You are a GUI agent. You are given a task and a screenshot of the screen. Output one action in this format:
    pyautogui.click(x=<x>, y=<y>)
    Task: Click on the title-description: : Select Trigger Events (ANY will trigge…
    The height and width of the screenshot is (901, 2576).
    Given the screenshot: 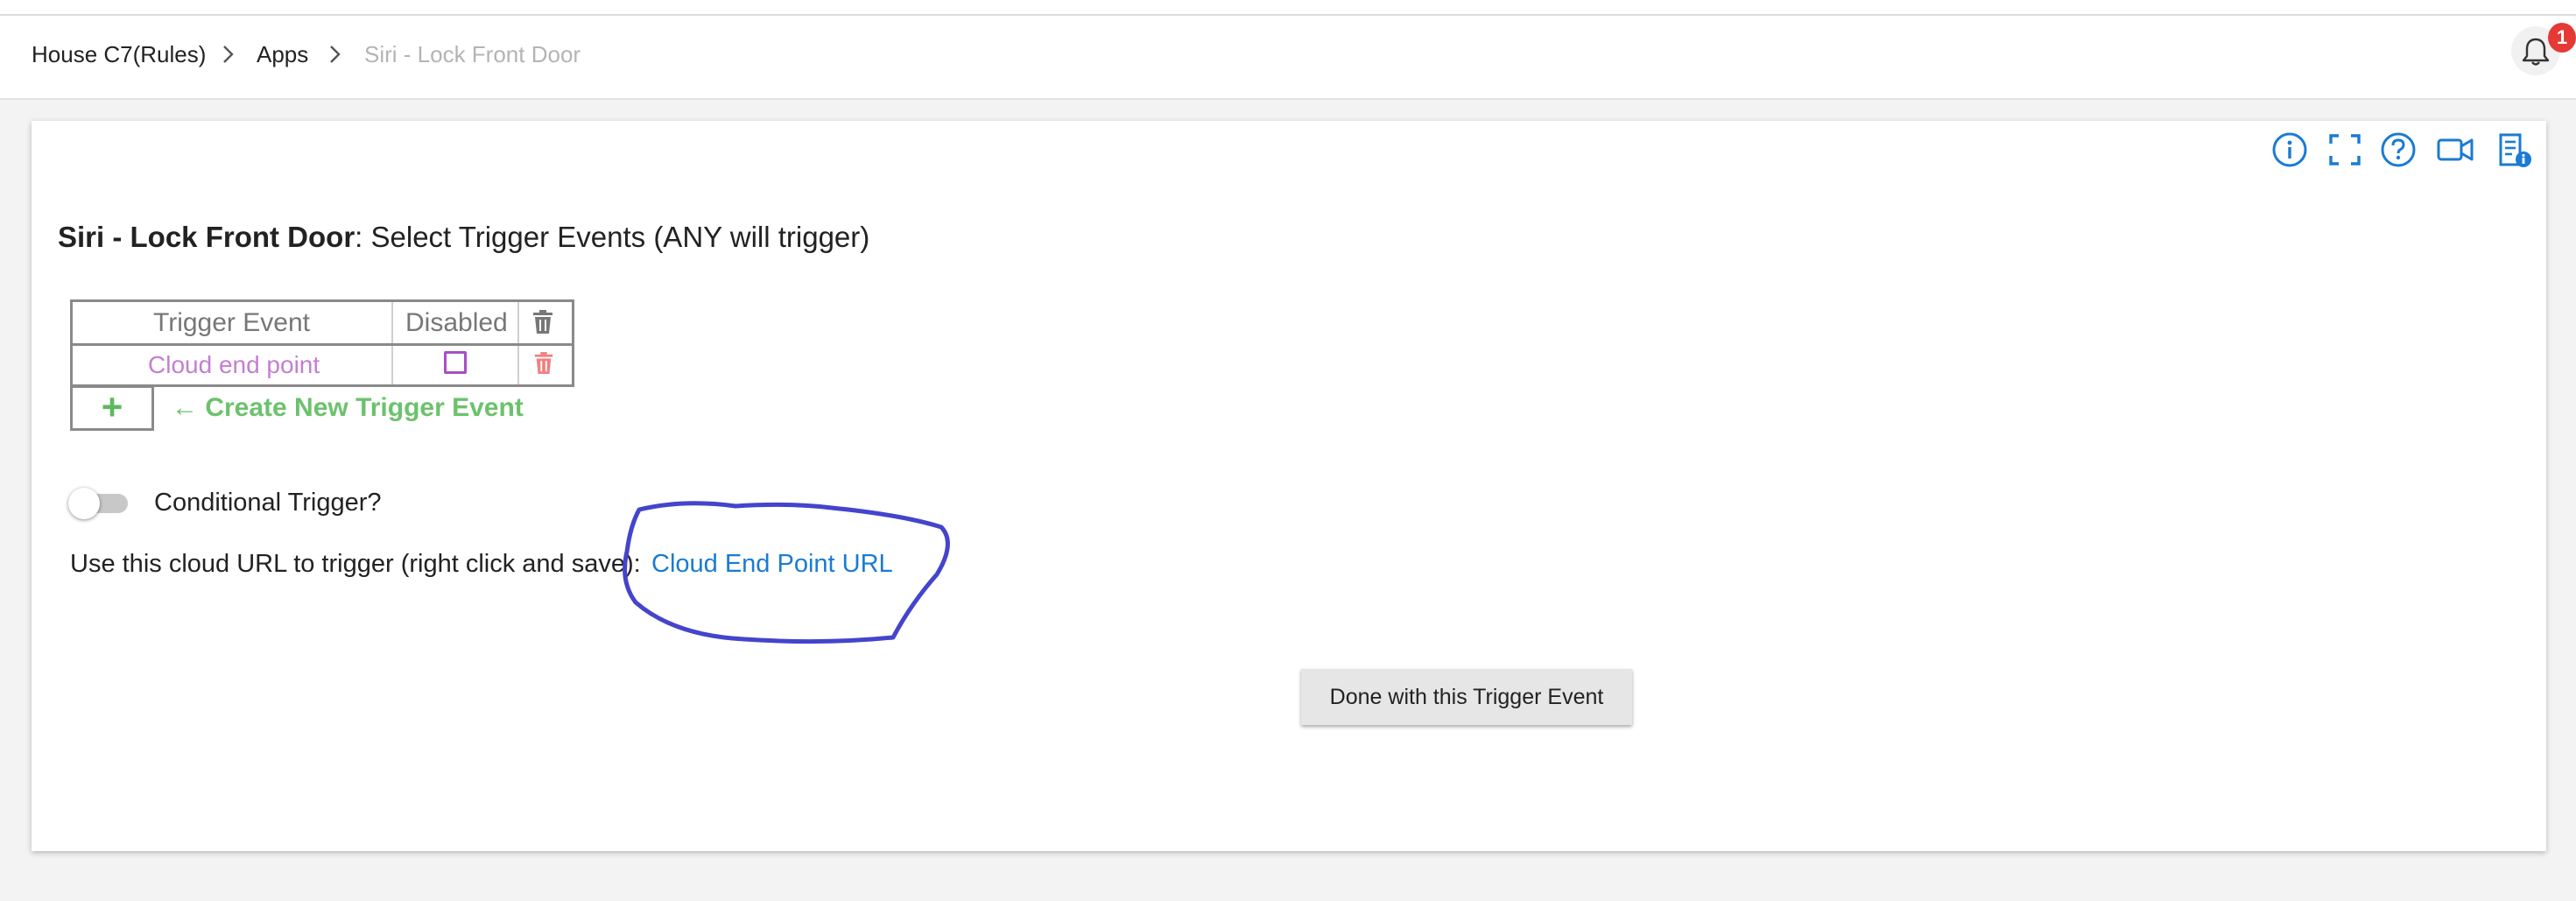 What is the action you would take?
    pyautogui.click(x=612, y=237)
    